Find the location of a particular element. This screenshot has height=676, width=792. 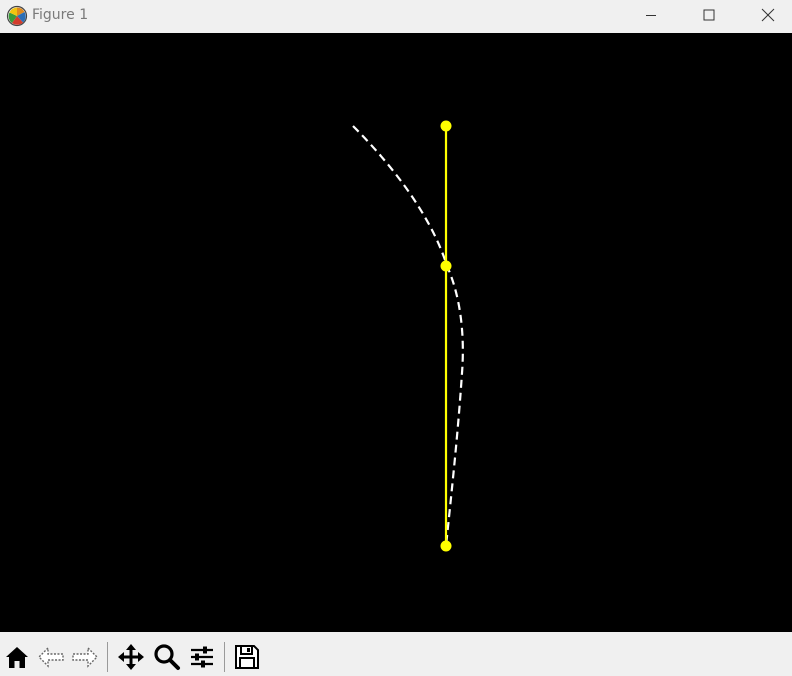

maximize-button is located at coordinates (709, 15).